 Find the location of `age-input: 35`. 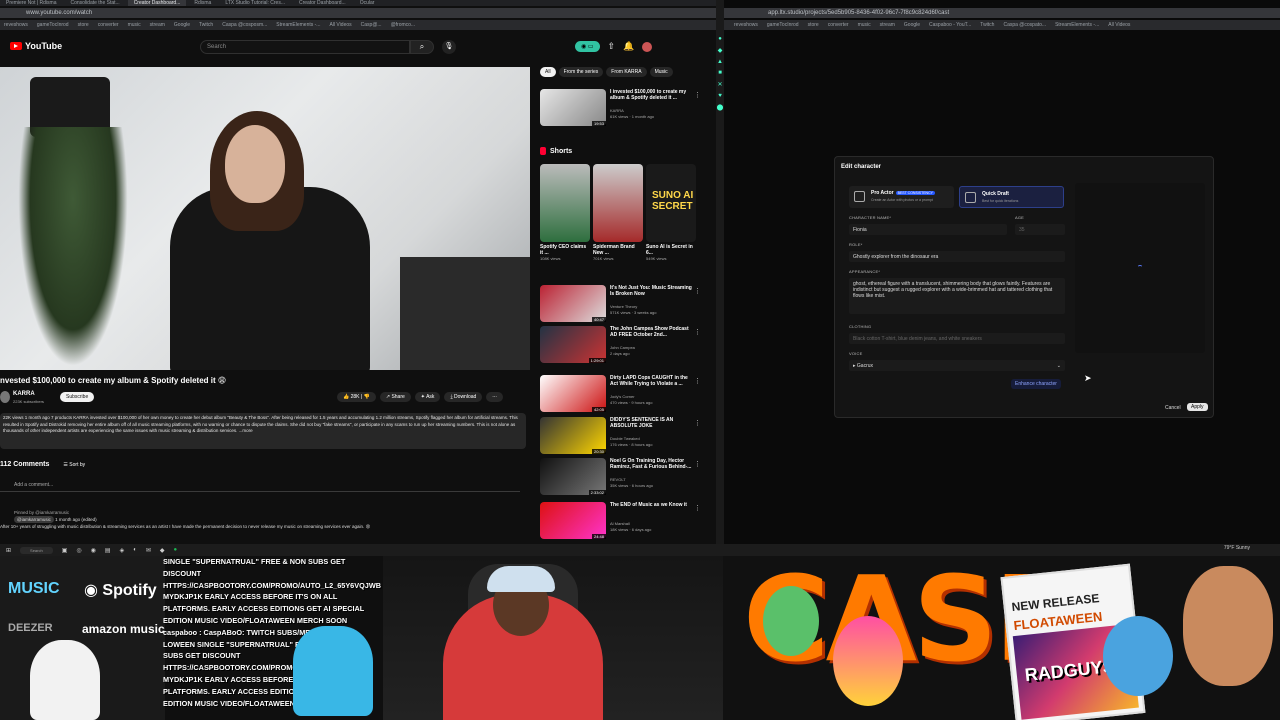

age-input: 35 is located at coordinates (1040, 229).